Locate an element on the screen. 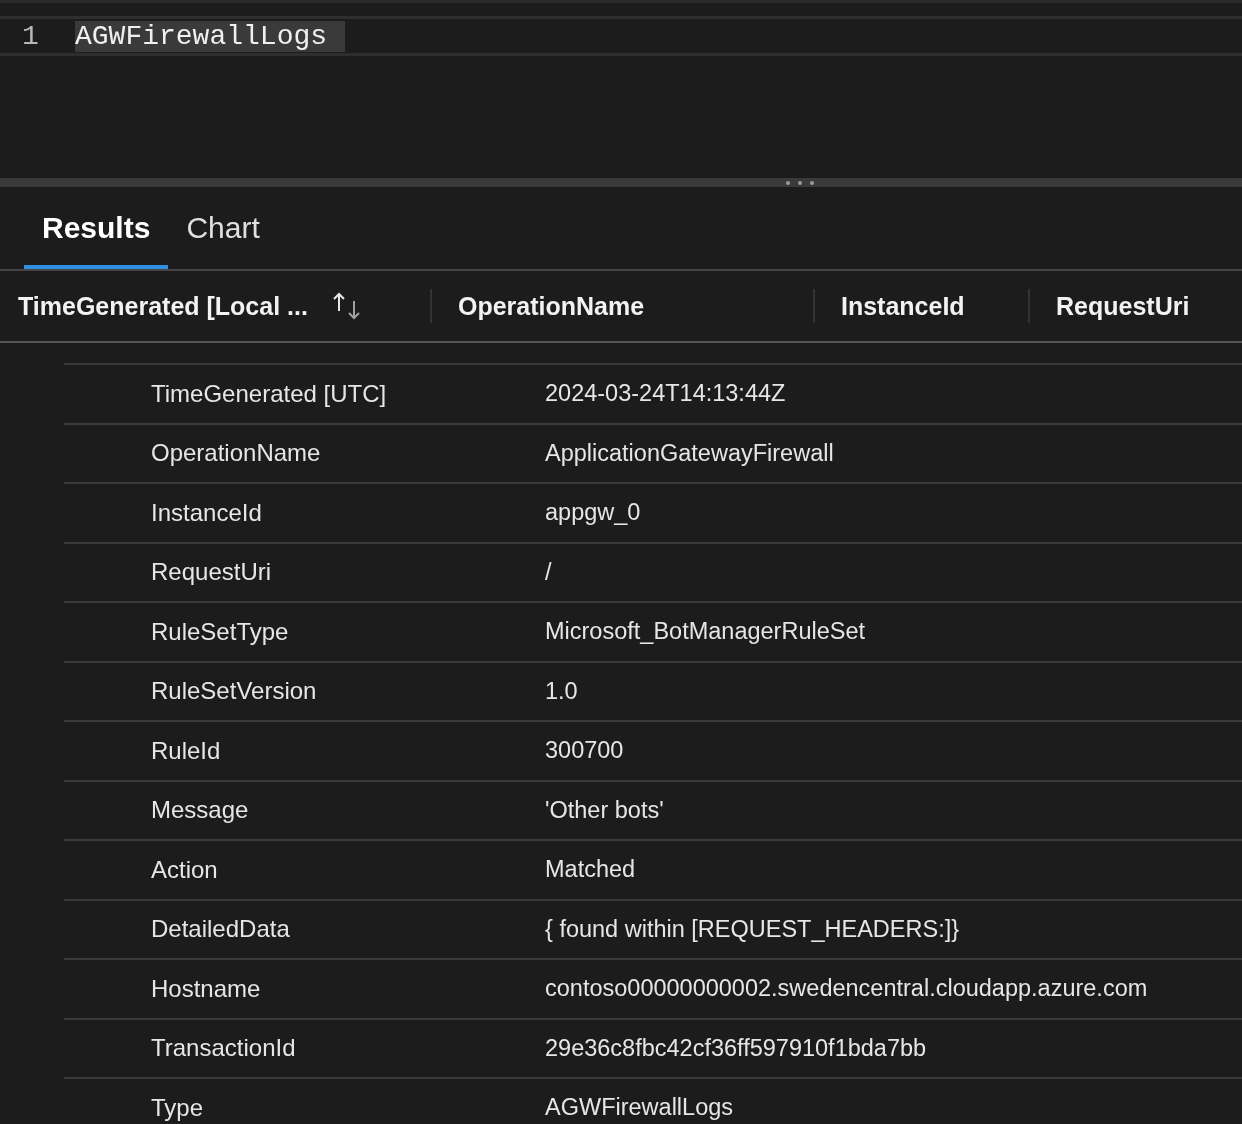 The image size is (1242, 1124). column-header: InstanceId is located at coordinates (903, 306).